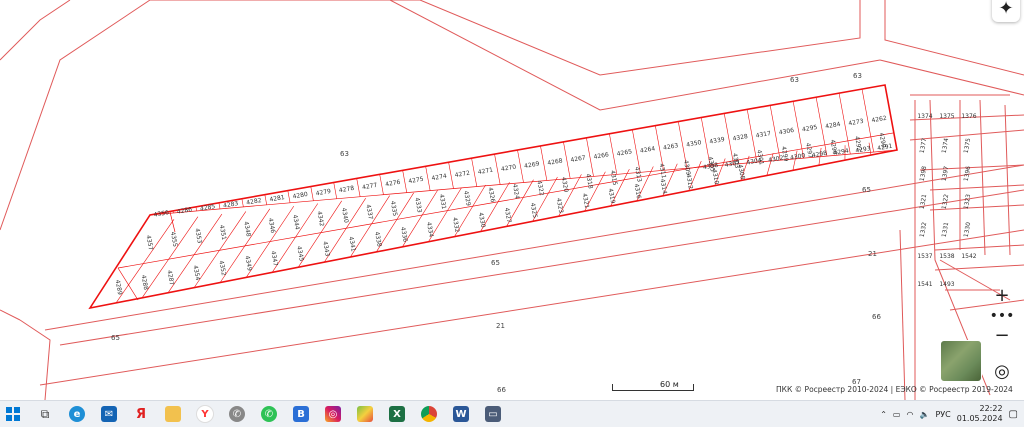  Describe the element at coordinates (145, 282) in the screenshot. I see `plot-number: 4288` at that location.